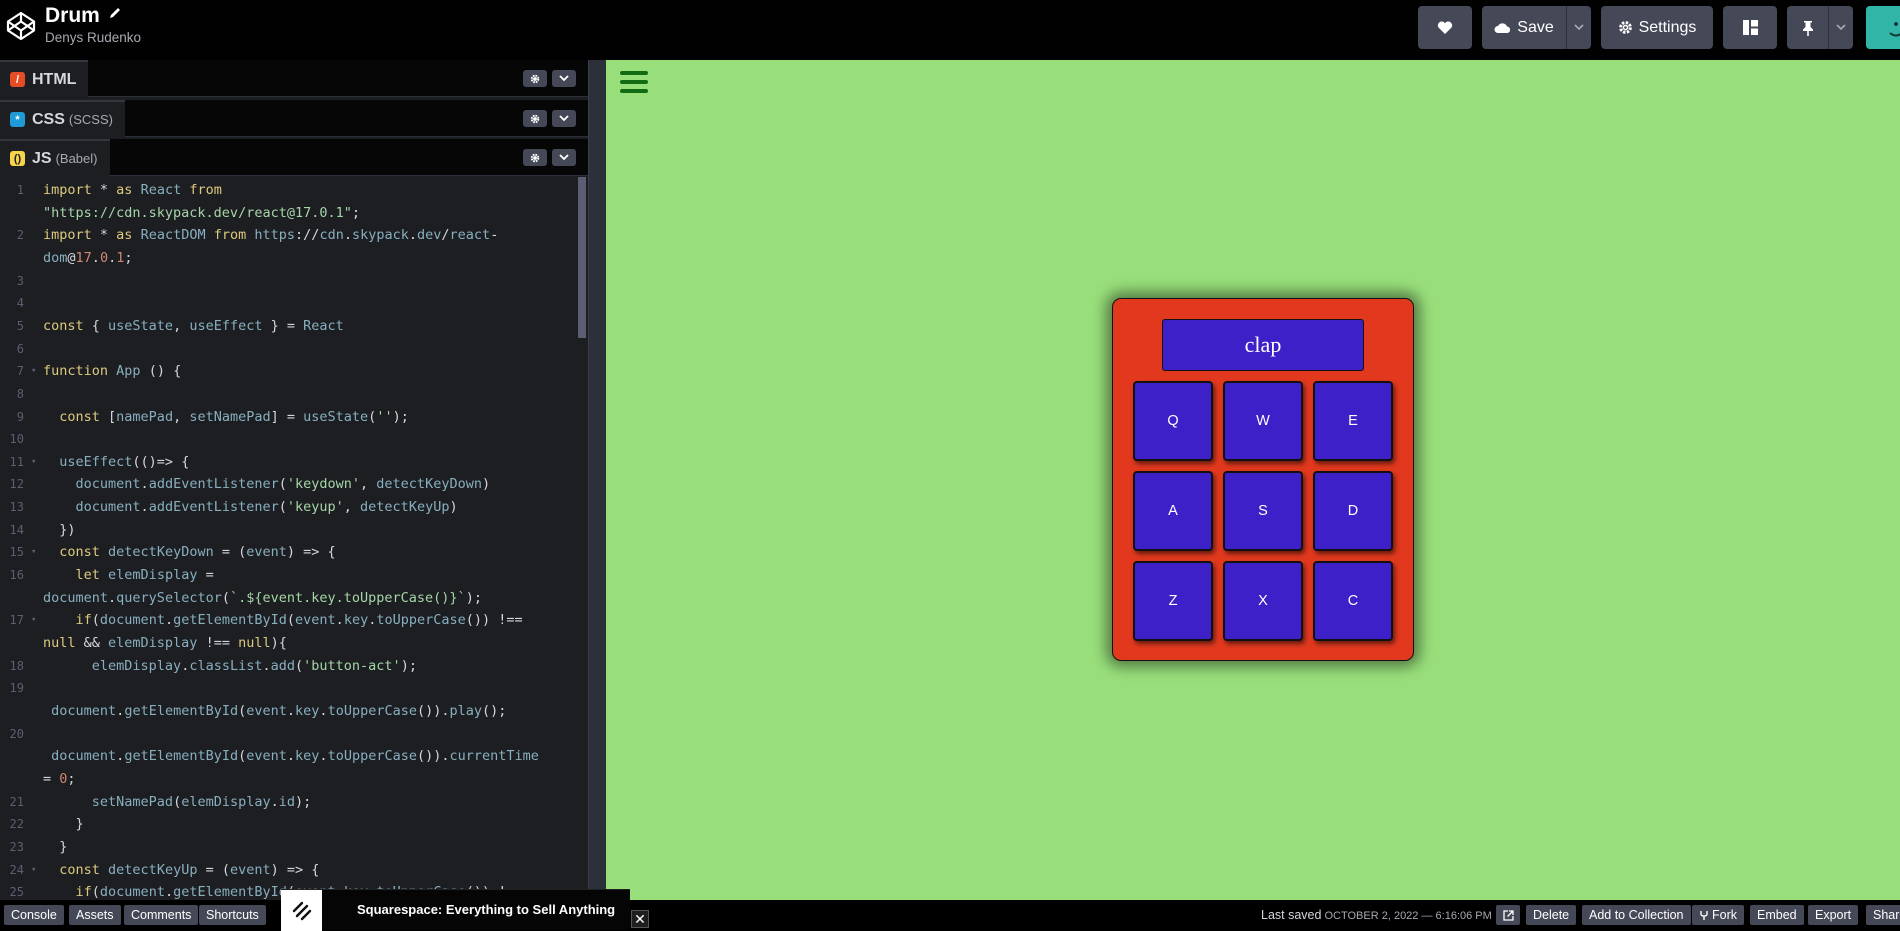 This screenshot has height=931, width=1900. What do you see at coordinates (197, 552) in the screenshot?
I see `code-text: const detectKeyDown = (event) => {` at bounding box center [197, 552].